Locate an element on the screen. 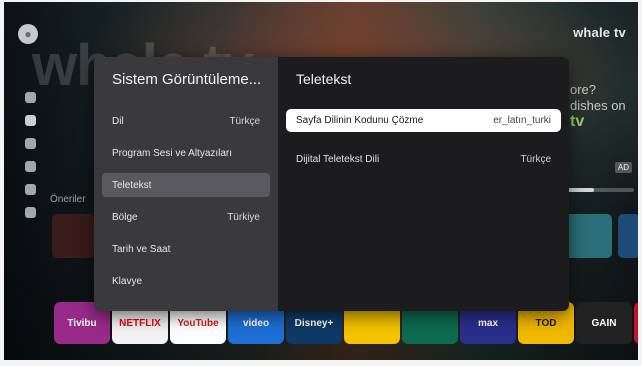 Image resolution: width=642 pixels, height=366 pixels. menu-item-label: Tarih ve Saat is located at coordinates (141, 249).